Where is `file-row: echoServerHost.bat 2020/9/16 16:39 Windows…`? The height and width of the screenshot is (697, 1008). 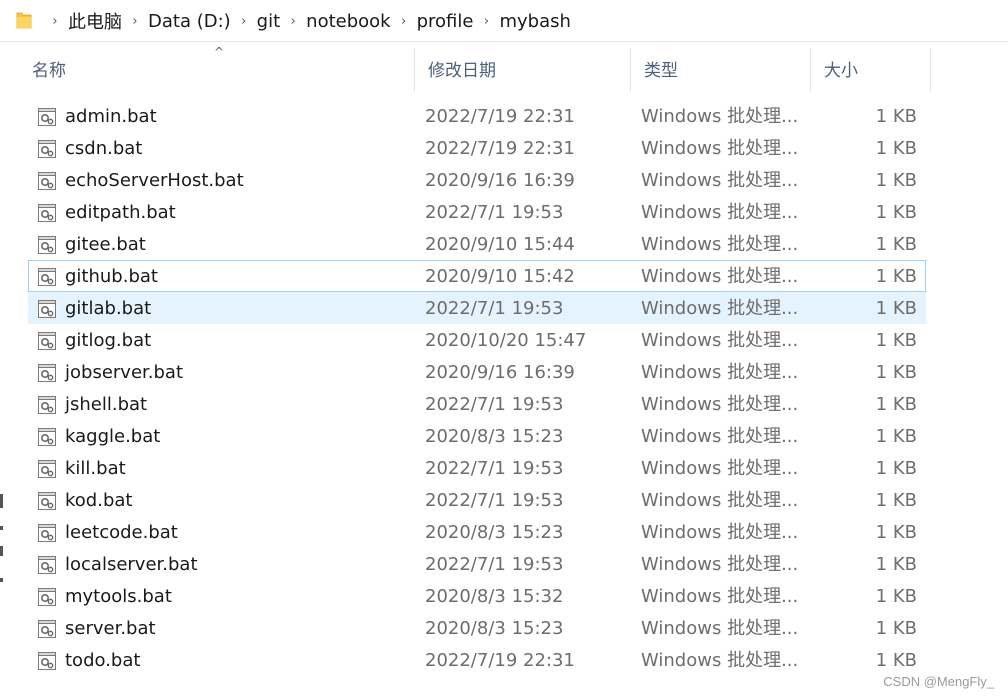 file-row: echoServerHost.bat 2020/9/16 16:39 Windows… is located at coordinates (477, 180).